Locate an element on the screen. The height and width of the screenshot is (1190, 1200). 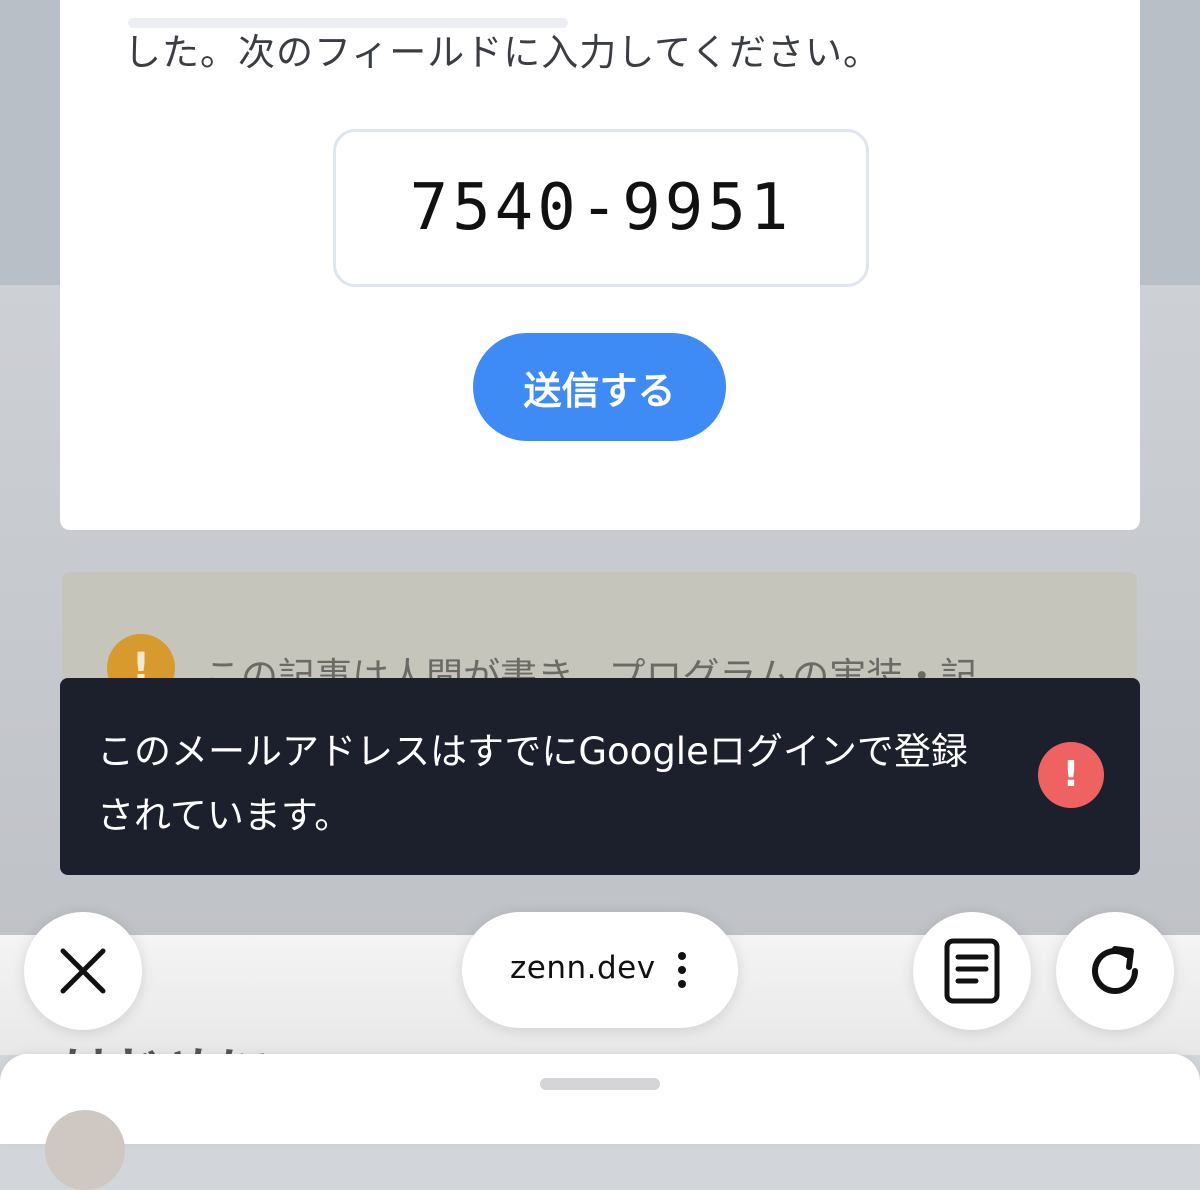
close-icon is located at coordinates (83, 971).